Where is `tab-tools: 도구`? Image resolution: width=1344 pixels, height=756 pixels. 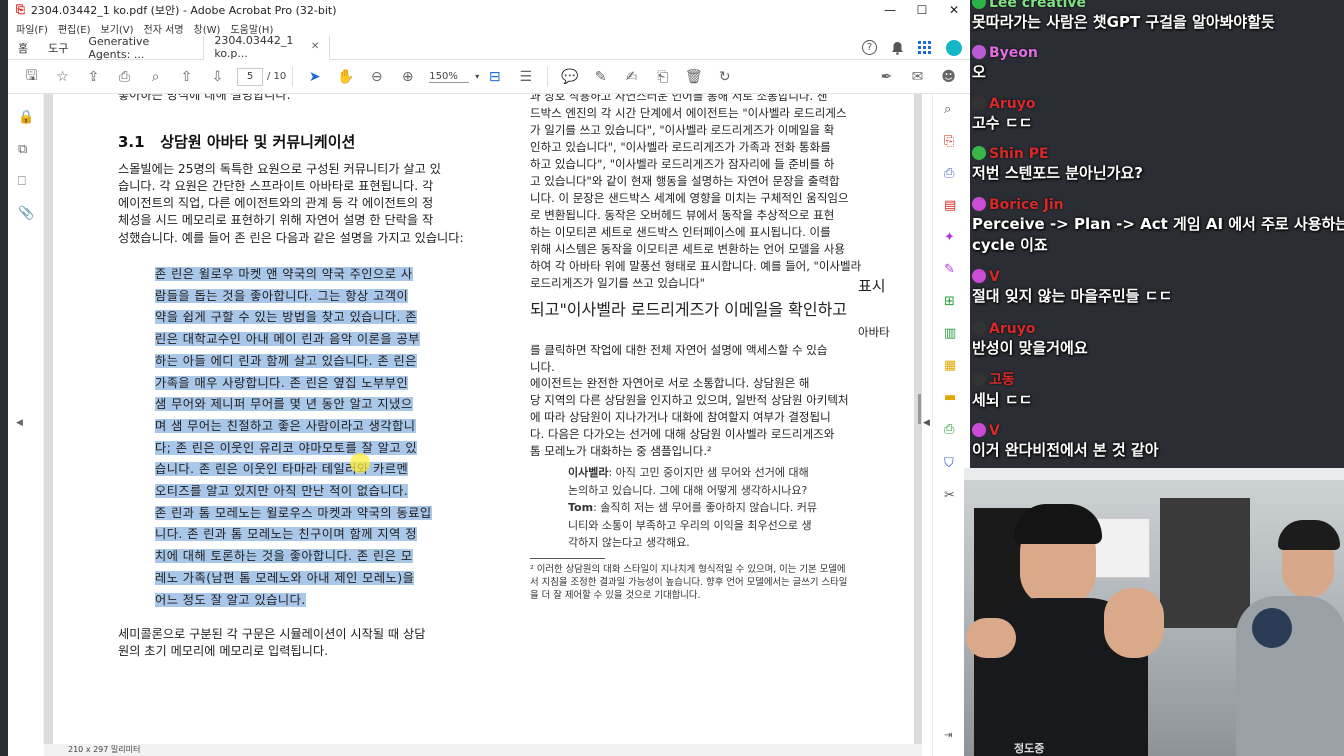
tab-tools: 도구 is located at coordinates (58, 48).